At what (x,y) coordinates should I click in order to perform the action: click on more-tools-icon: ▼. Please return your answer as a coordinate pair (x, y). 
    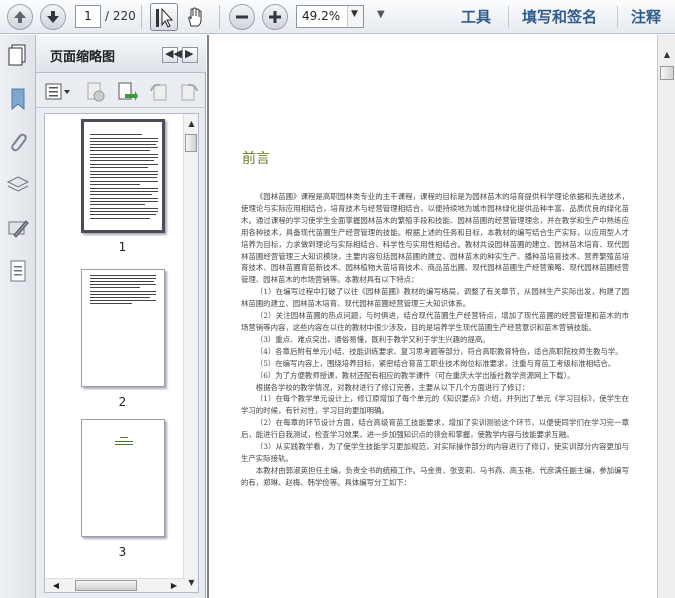
    Looking at the image, I should click on (381, 14).